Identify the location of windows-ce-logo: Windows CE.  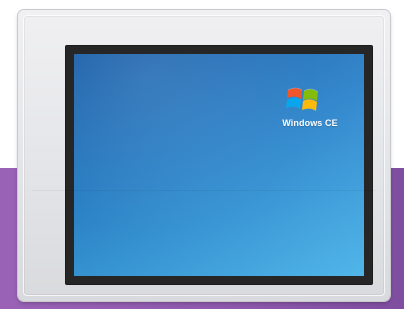
(310, 109).